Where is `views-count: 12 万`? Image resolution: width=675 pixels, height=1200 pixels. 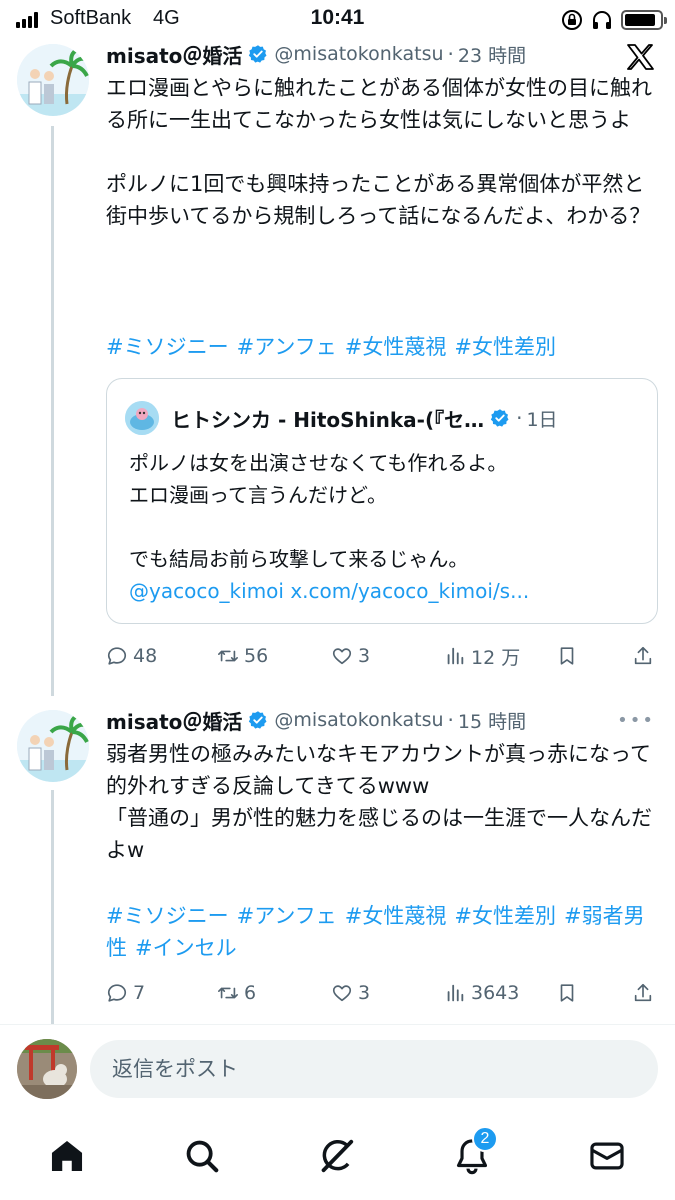
views-count: 12 万 is located at coordinates (496, 657).